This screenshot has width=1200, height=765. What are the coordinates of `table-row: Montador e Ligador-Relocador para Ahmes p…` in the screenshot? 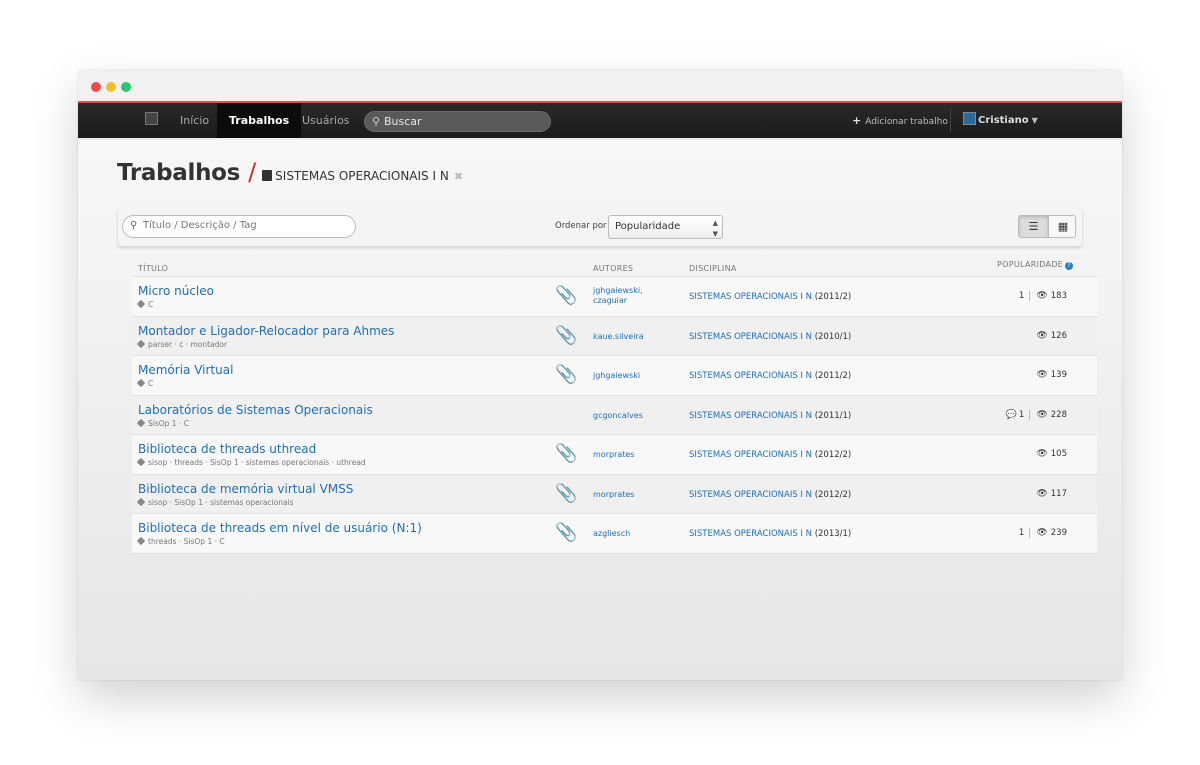 It's located at (614, 336).